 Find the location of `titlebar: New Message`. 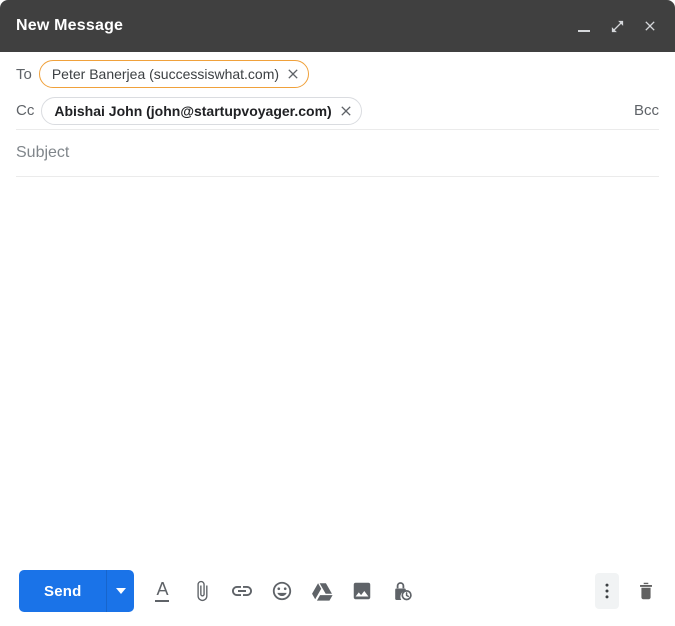

titlebar: New Message is located at coordinates (337, 26).